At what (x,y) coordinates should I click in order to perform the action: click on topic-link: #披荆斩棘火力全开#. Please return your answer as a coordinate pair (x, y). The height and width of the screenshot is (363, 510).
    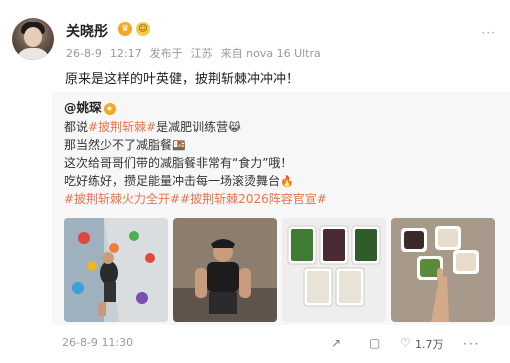
    Looking at the image, I should click on (122, 199).